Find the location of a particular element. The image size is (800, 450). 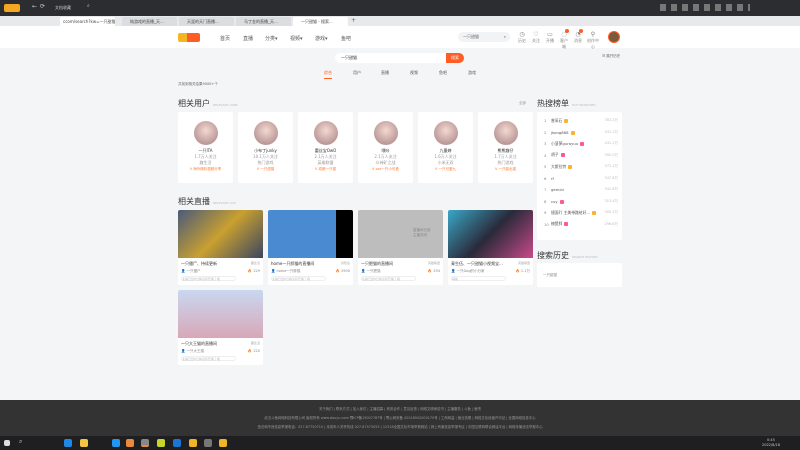

user-room-link: V 海外精彩视频分享 is located at coordinates (205, 169).